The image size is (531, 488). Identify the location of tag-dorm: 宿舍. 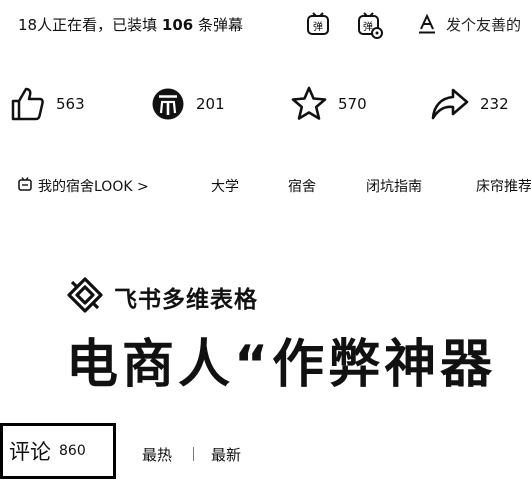
(302, 186).